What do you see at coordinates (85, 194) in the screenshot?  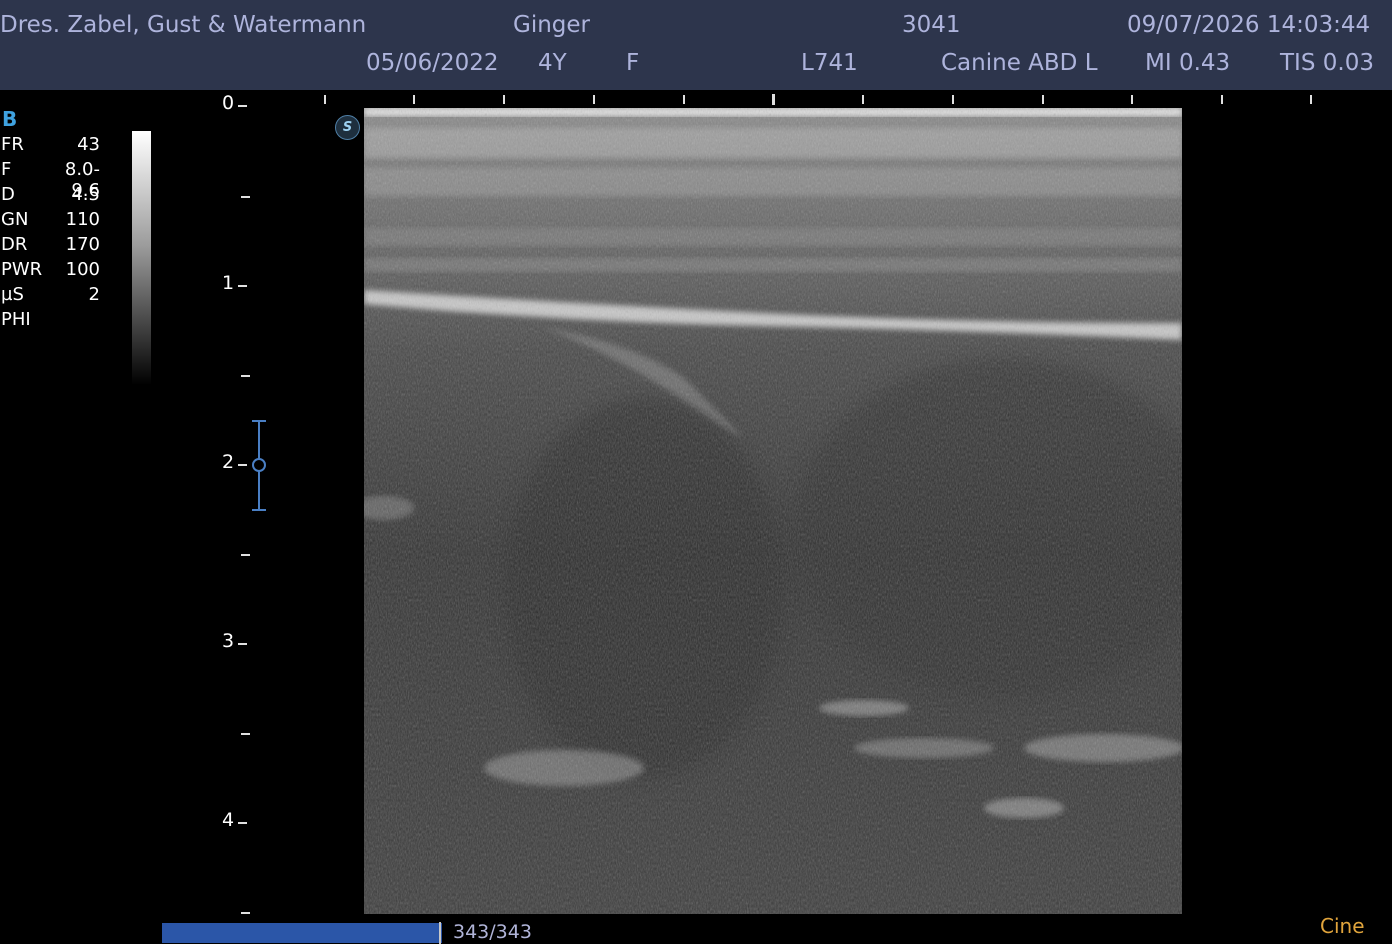 I see `param-value-d: 4.5` at bounding box center [85, 194].